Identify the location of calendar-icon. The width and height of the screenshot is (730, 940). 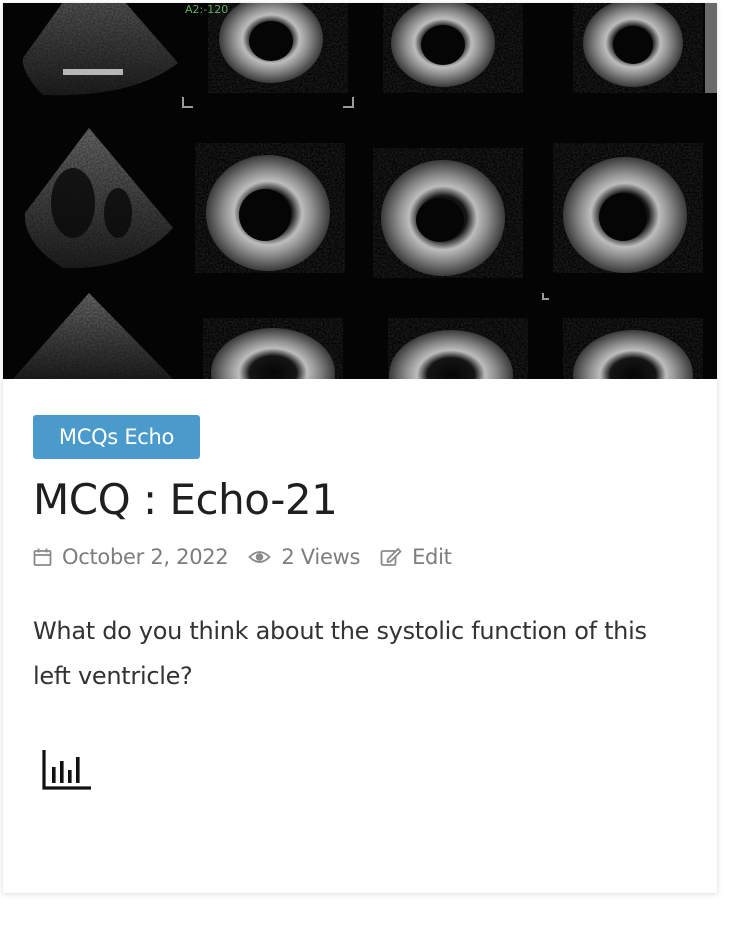
(42, 557).